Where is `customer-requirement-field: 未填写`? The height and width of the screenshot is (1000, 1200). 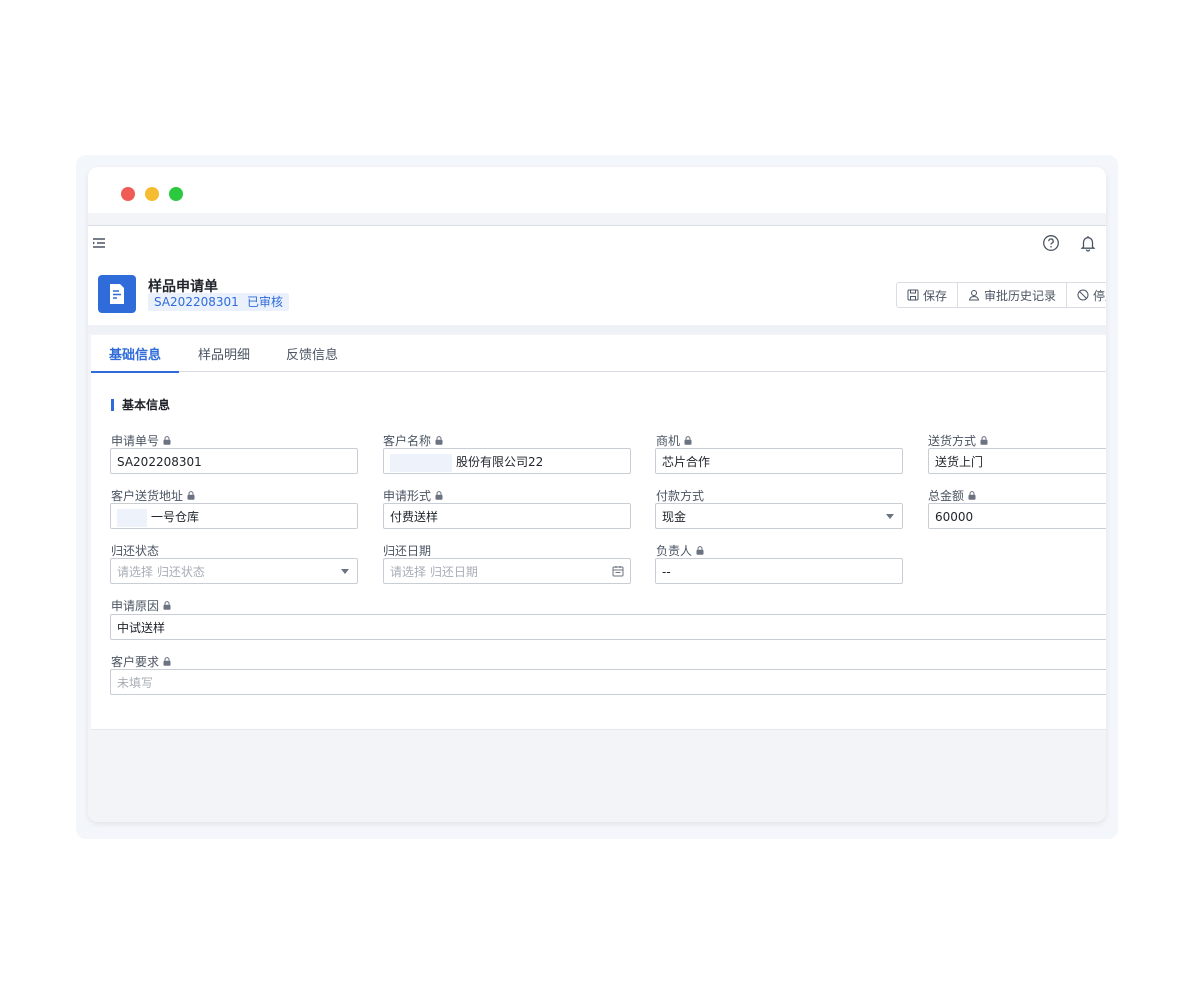
customer-requirement-field: 未填写 is located at coordinates (608, 682).